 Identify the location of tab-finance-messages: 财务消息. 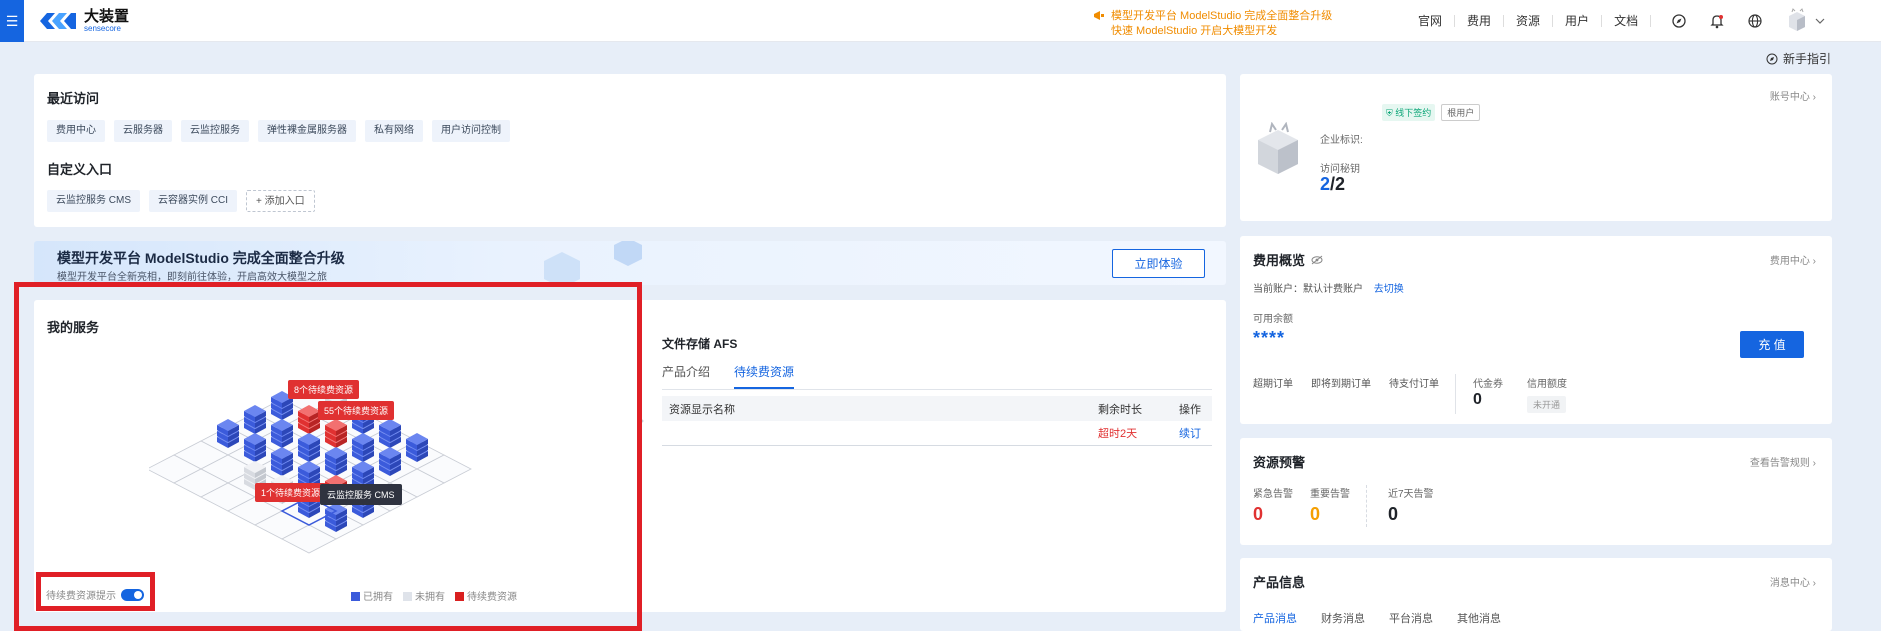
(1343, 618).